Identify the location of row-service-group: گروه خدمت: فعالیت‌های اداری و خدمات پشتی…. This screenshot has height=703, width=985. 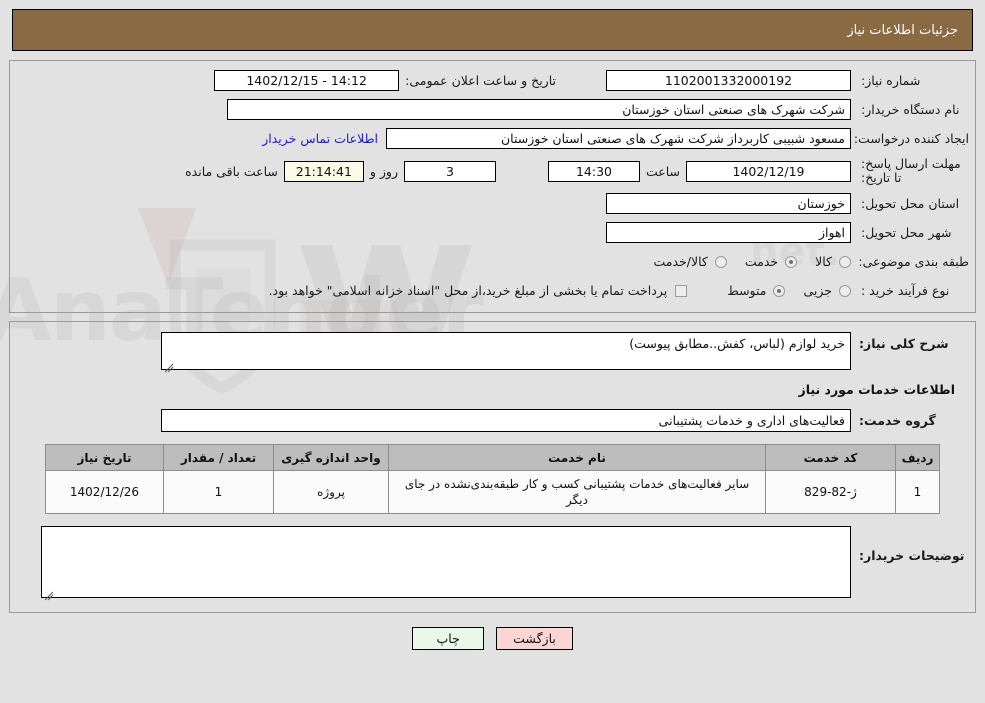
(492, 420).